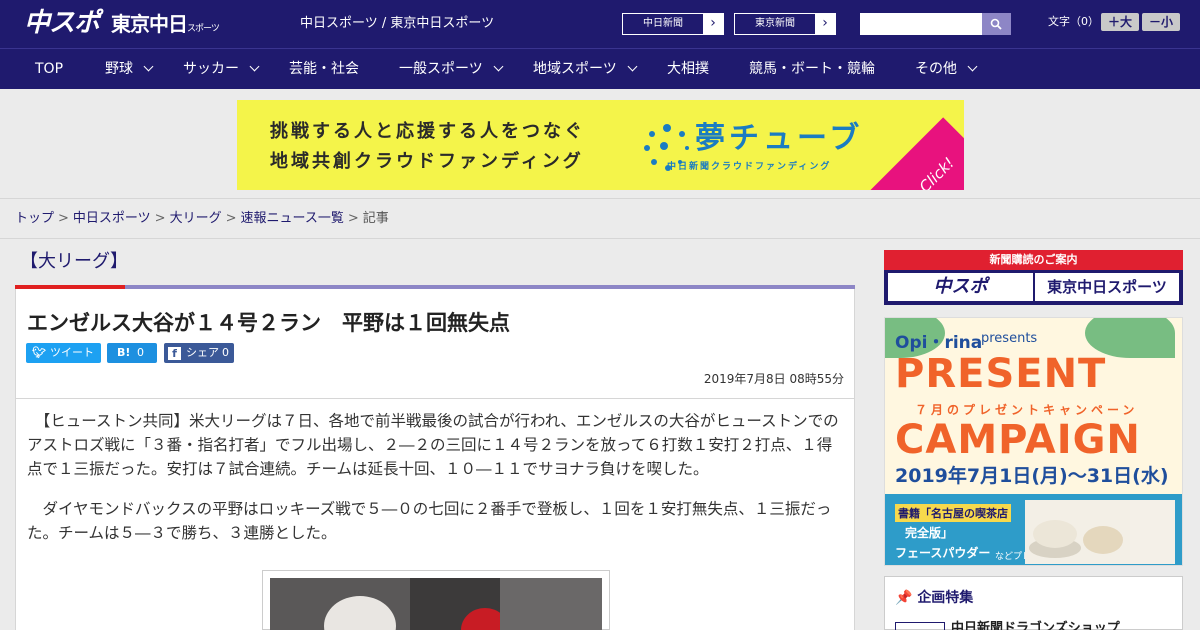 Image resolution: width=1200 pixels, height=630 pixels. Describe the element at coordinates (202, 352) in the screenshot. I see `facebook-share-label: シェア` at that location.